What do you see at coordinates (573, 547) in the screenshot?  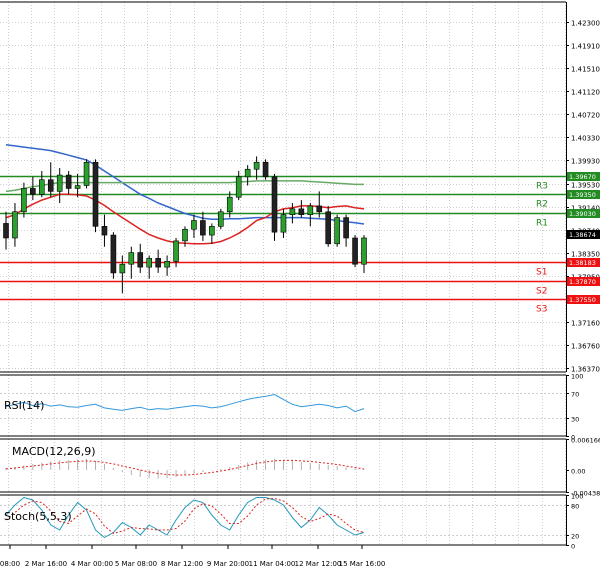 I see `axis-tick-label: 0` at bounding box center [573, 547].